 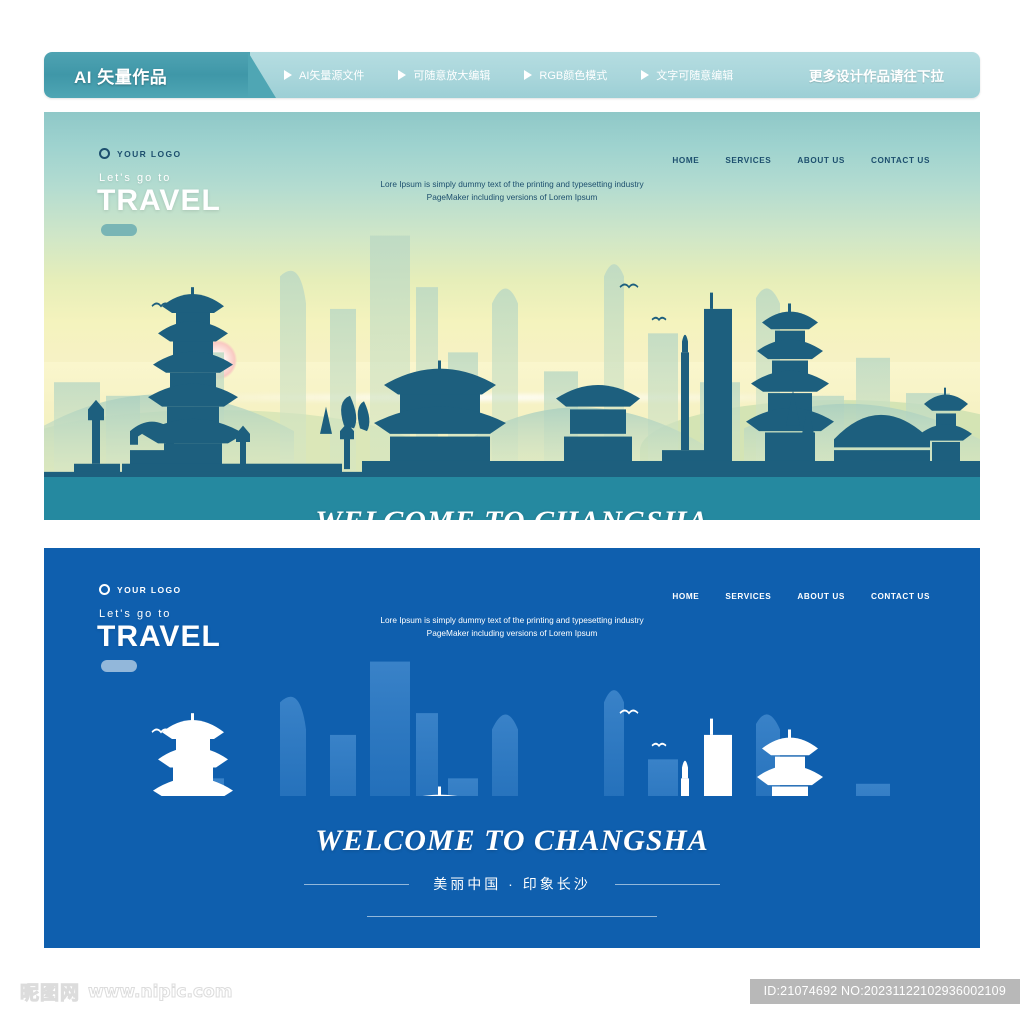 I want to click on ai-feature-label: 文字可随意编辑, so click(x=695, y=76).